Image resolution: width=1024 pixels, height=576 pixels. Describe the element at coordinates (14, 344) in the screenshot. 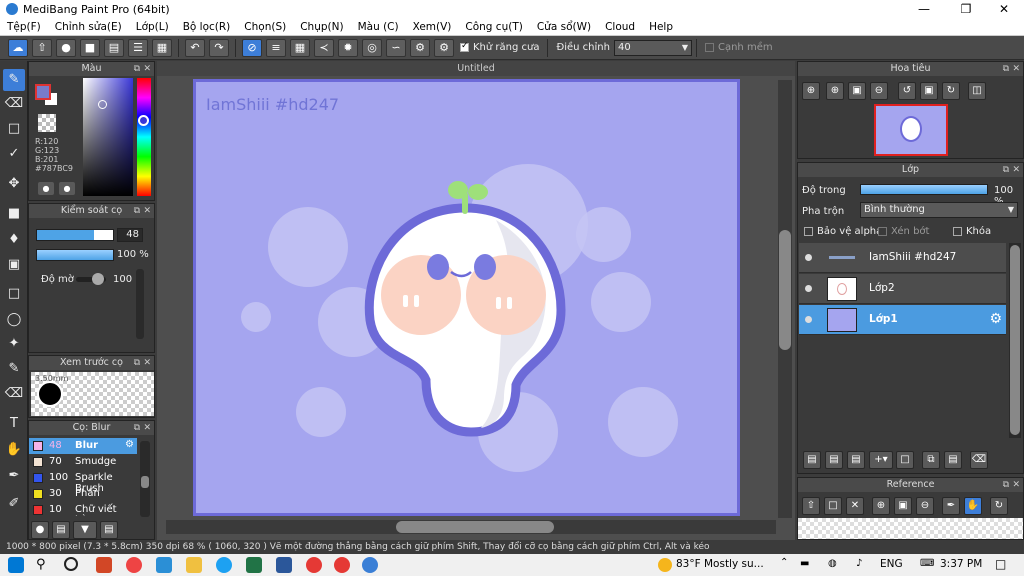

I see `magic-wand-tool-icon: ✦` at that location.